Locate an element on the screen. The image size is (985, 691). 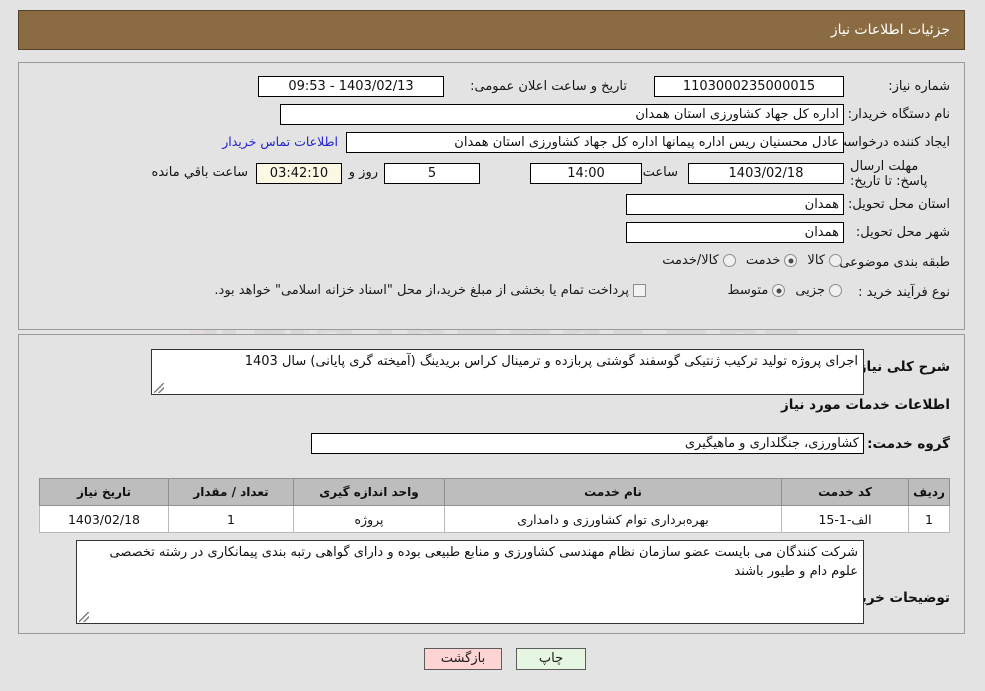
city-label: شهر محل تحویل: is located at coordinates (902, 232).